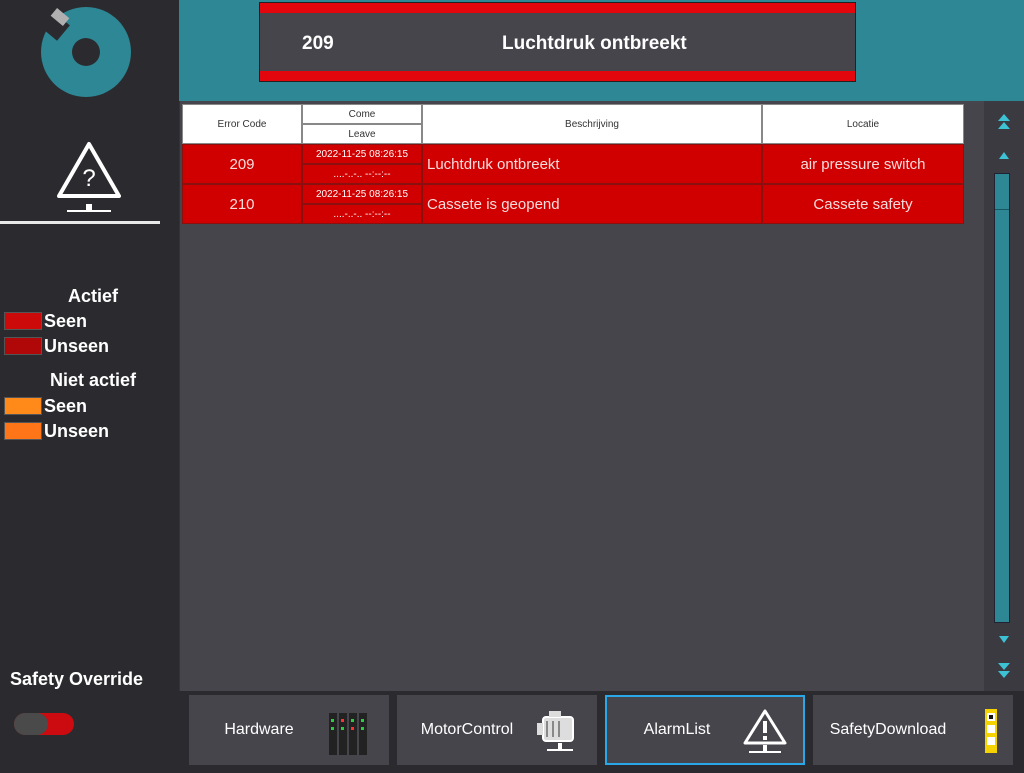  I want to click on warning-question-icon: ?, so click(89, 177).